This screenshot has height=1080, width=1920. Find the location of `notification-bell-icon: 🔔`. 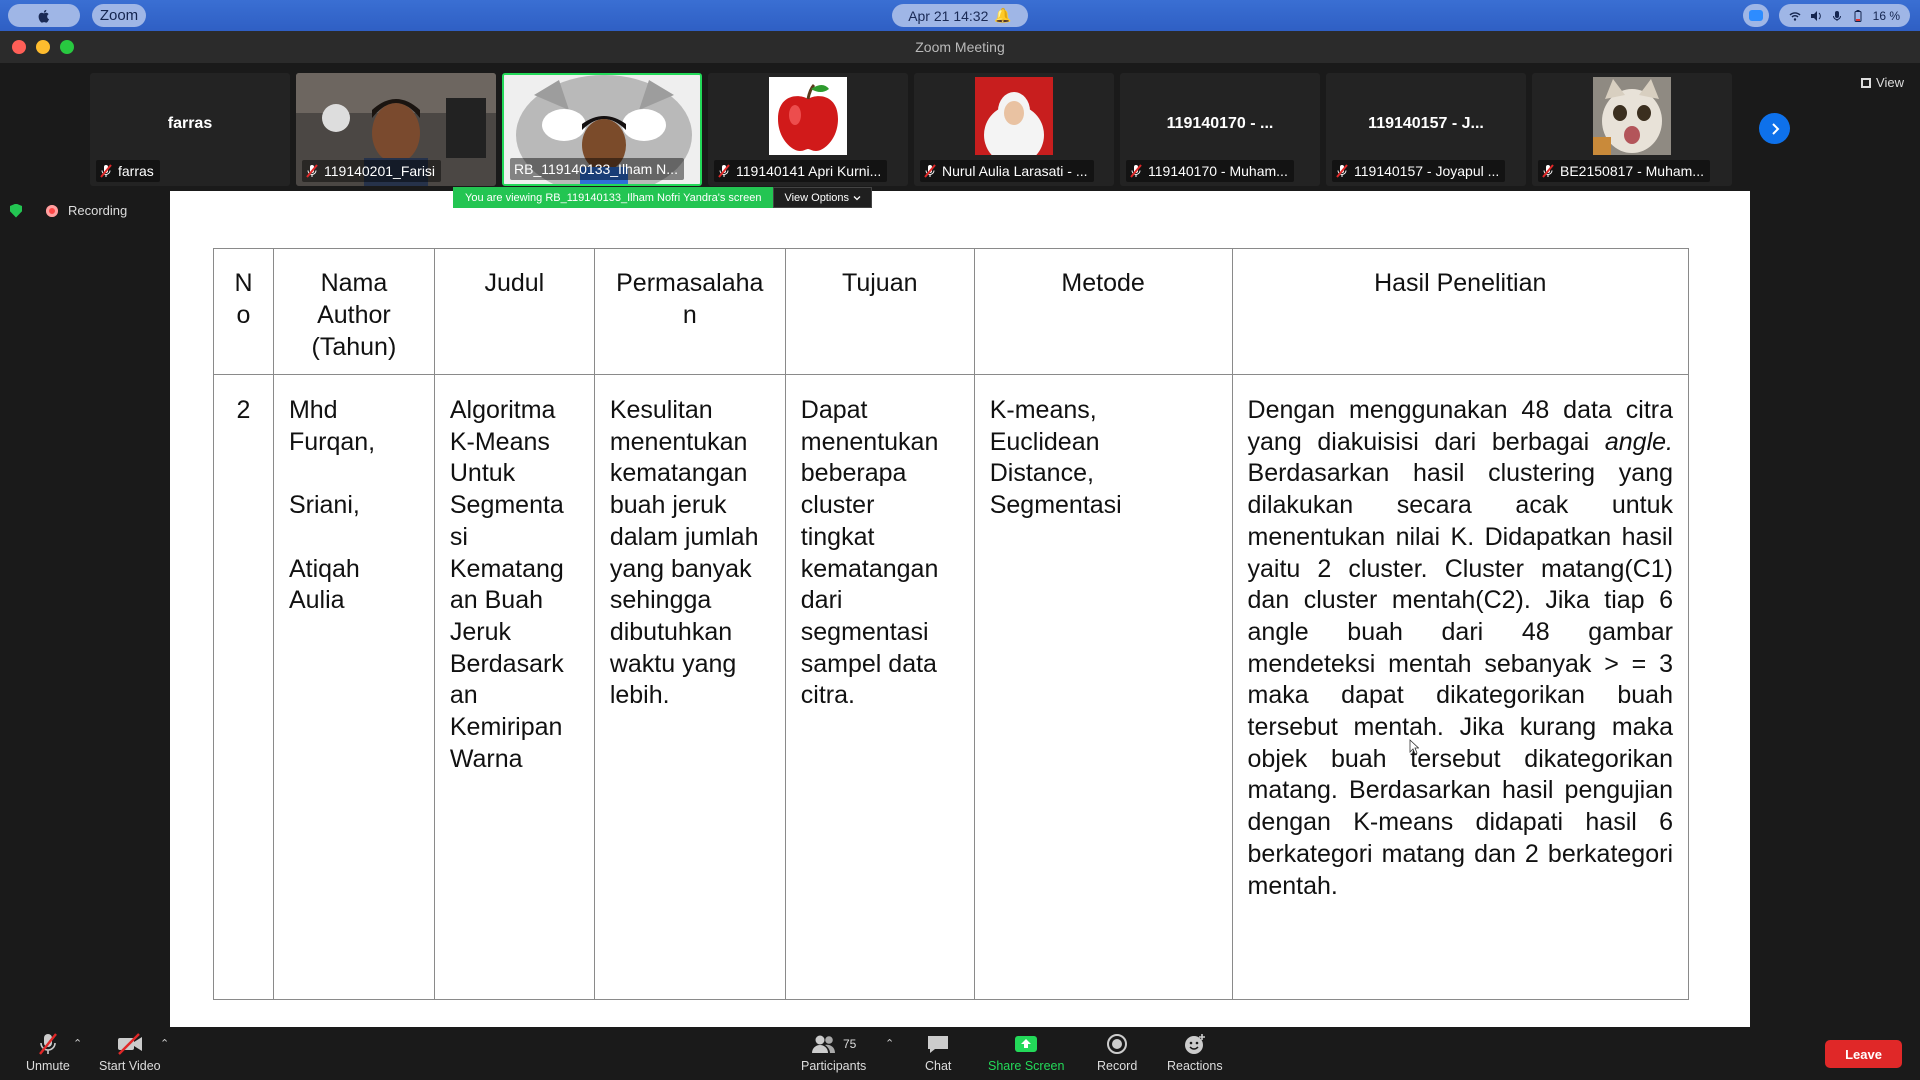

notification-bell-icon: 🔔 is located at coordinates (1003, 15).